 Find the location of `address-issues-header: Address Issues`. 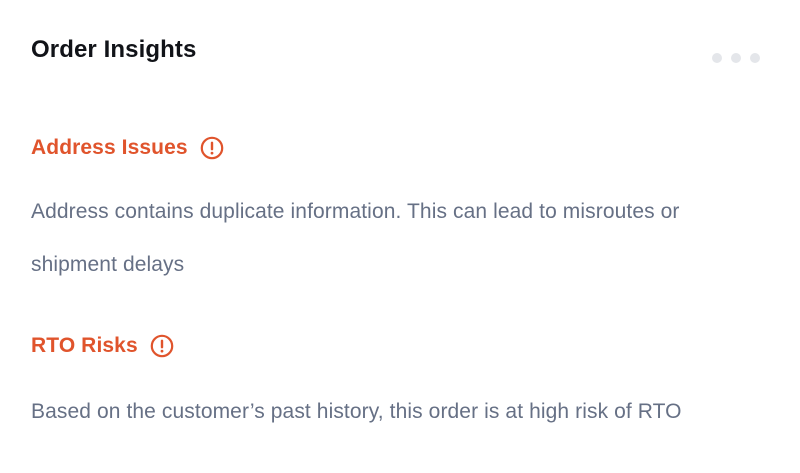

address-issues-header: Address Issues is located at coordinates (127, 148).